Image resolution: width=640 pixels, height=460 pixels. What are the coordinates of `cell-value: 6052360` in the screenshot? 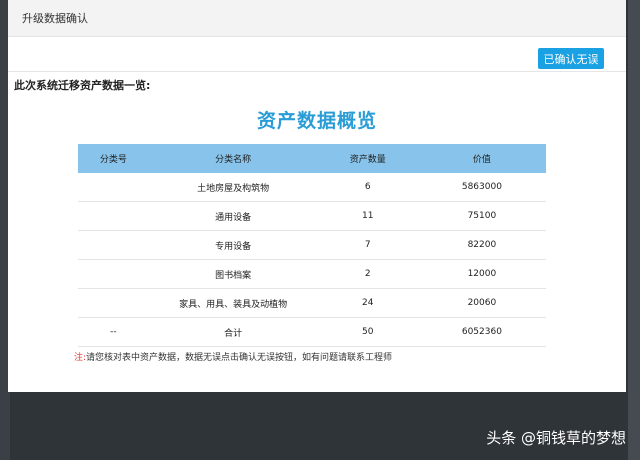 It's located at (481, 332).